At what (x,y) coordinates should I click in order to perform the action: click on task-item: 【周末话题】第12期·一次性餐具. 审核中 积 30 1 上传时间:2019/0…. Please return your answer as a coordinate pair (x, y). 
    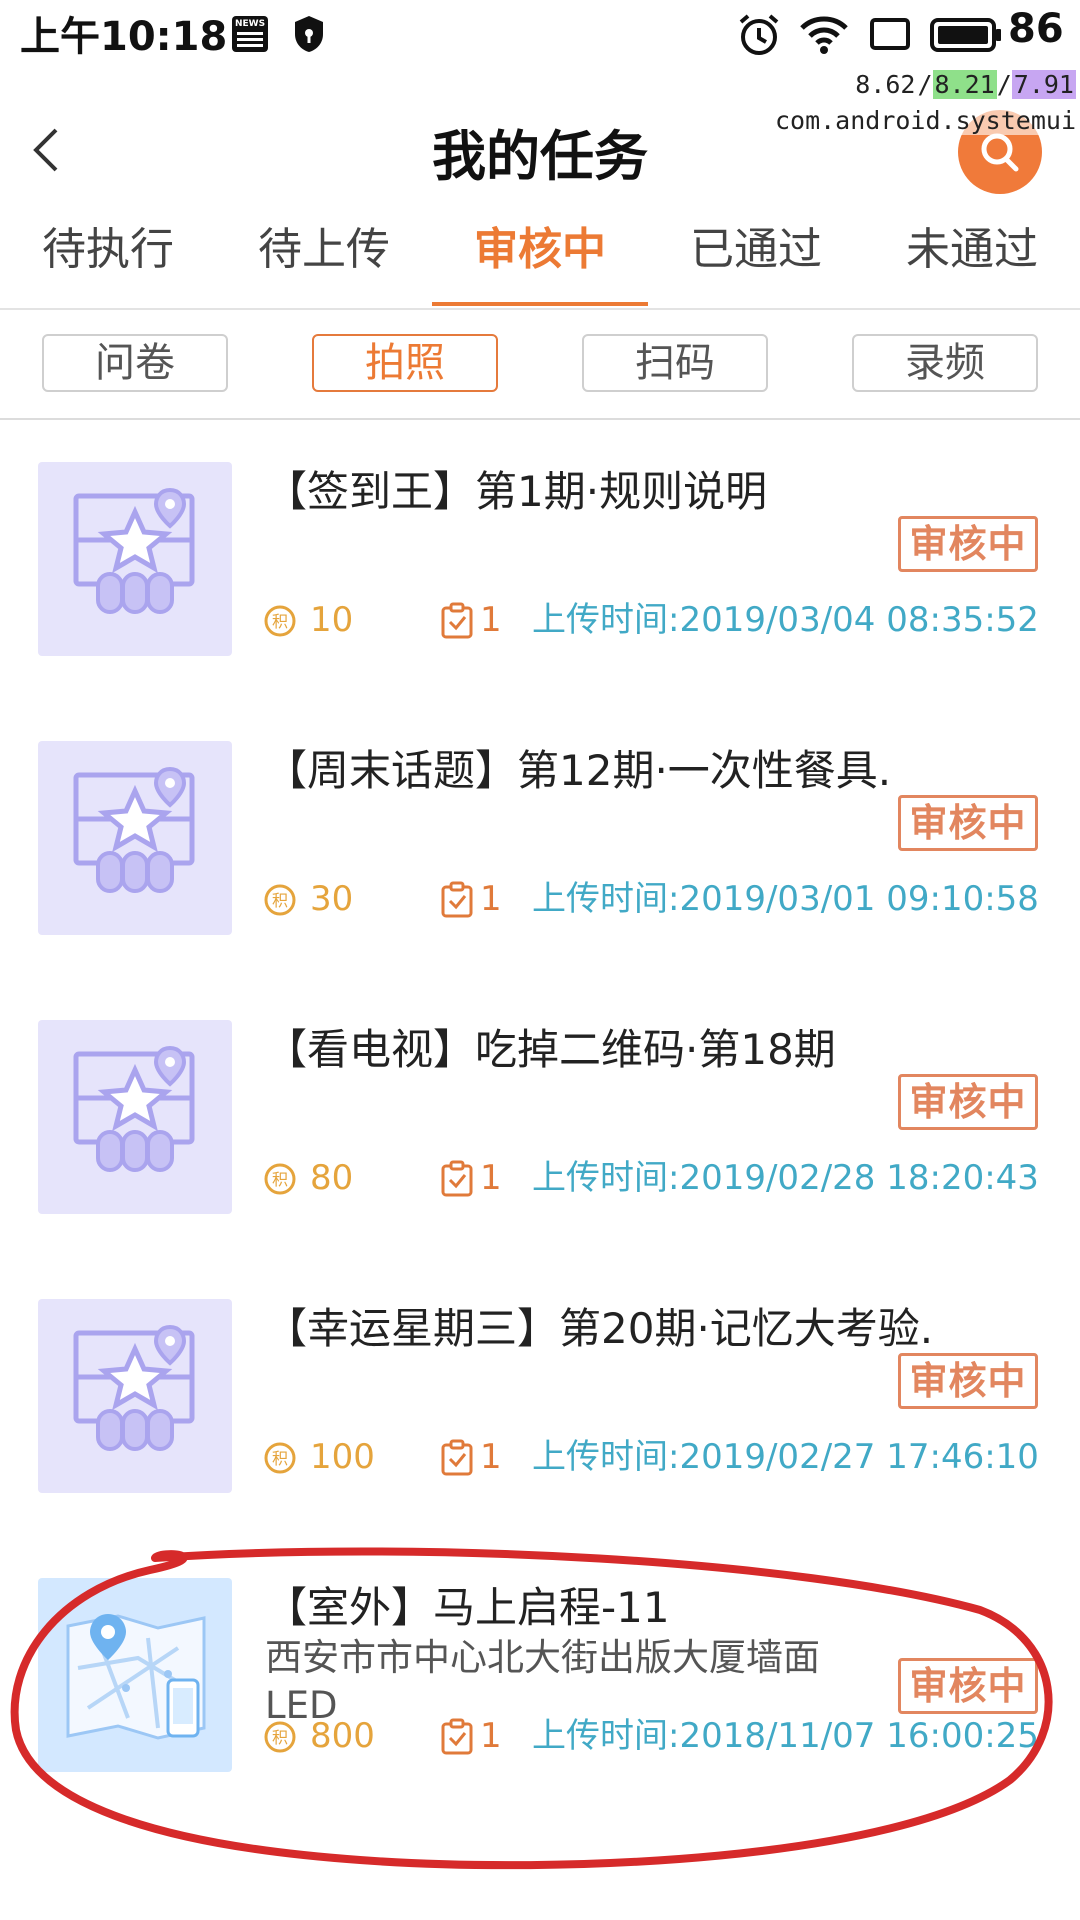
    Looking at the image, I should click on (540, 836).